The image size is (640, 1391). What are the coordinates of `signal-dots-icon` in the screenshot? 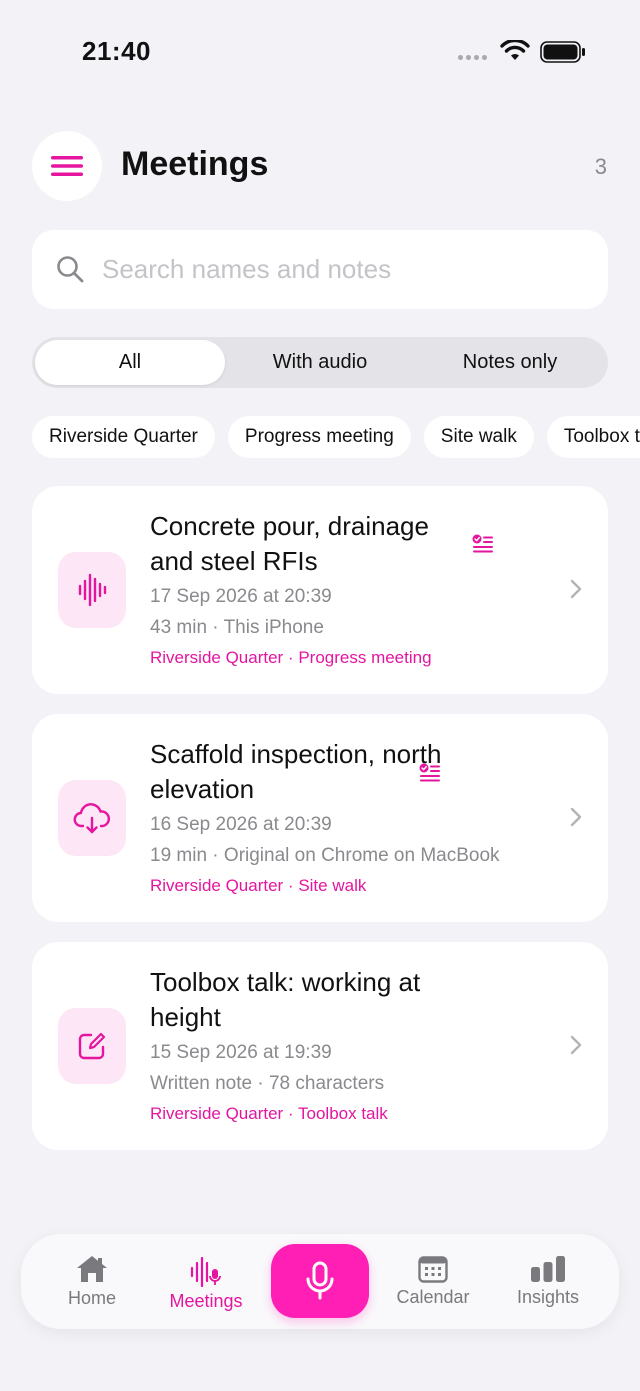 It's located at (472, 57).